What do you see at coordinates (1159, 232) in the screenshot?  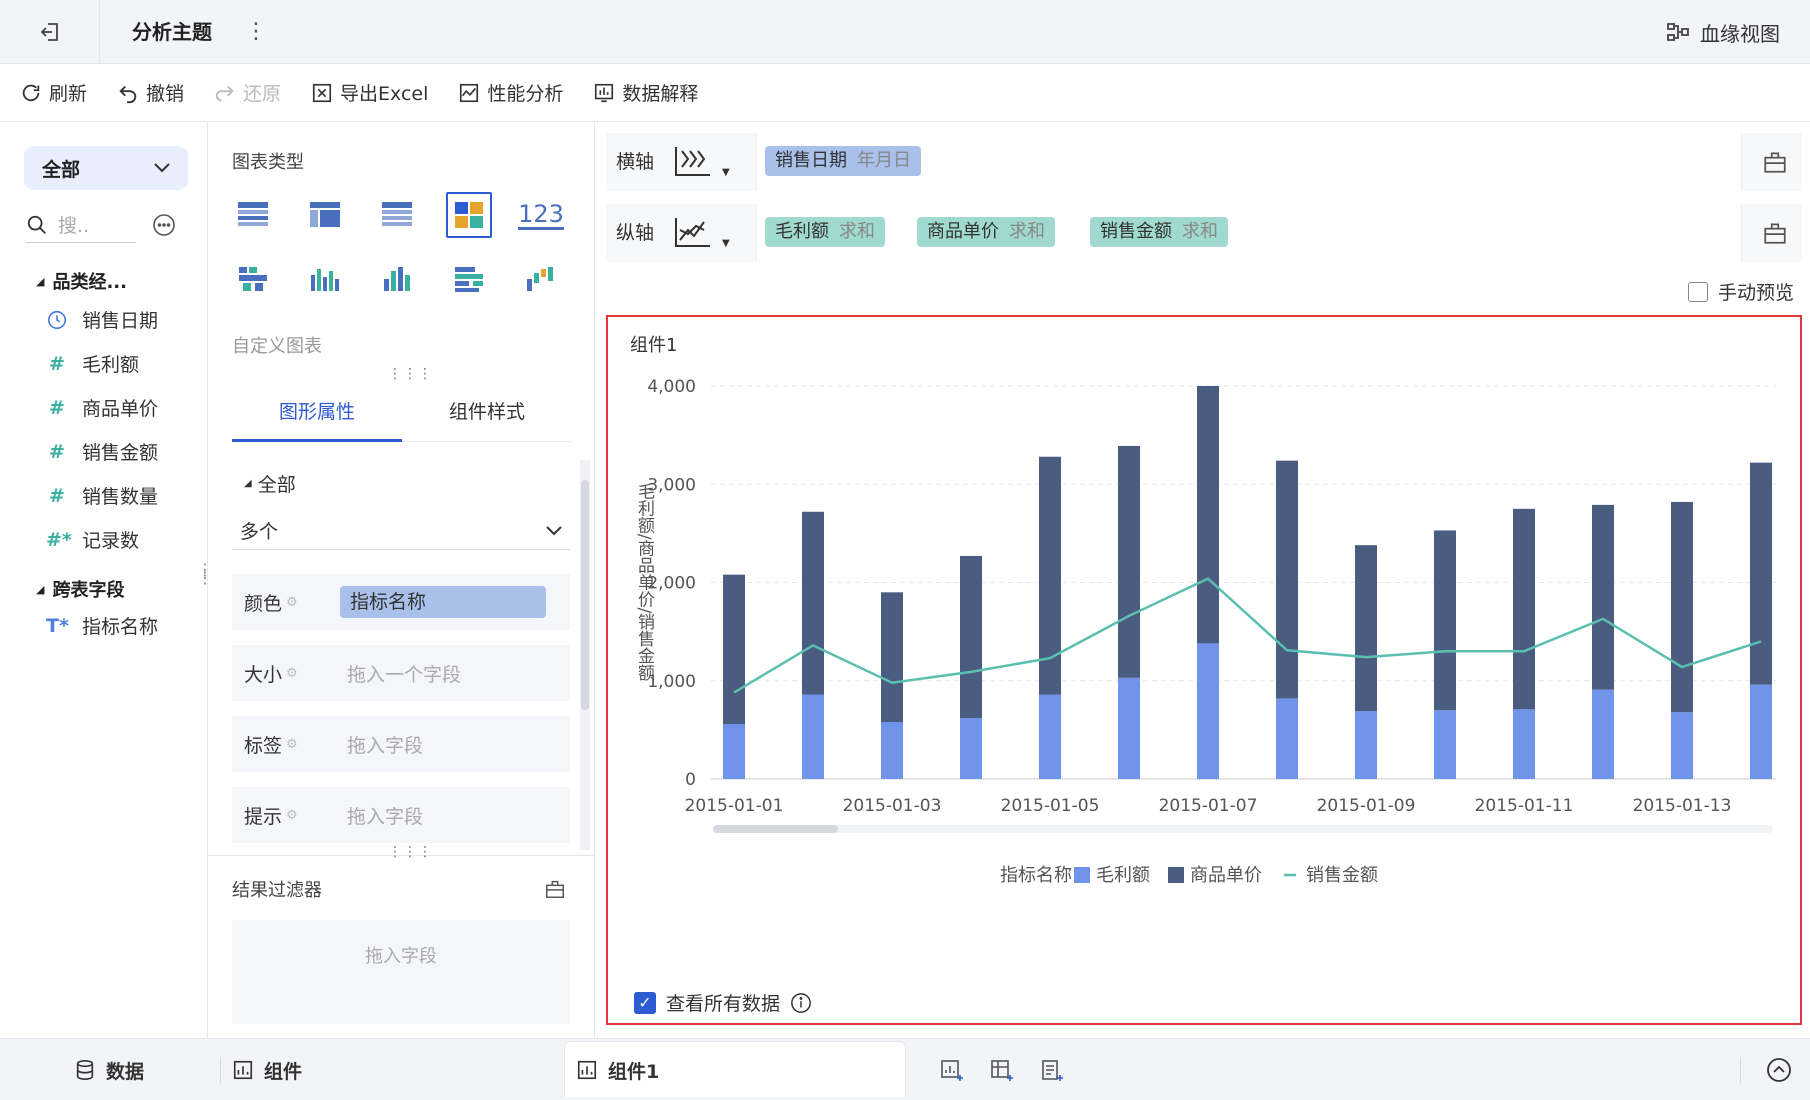 I see `y-axis-field-pill: 销售金额 求和` at bounding box center [1159, 232].